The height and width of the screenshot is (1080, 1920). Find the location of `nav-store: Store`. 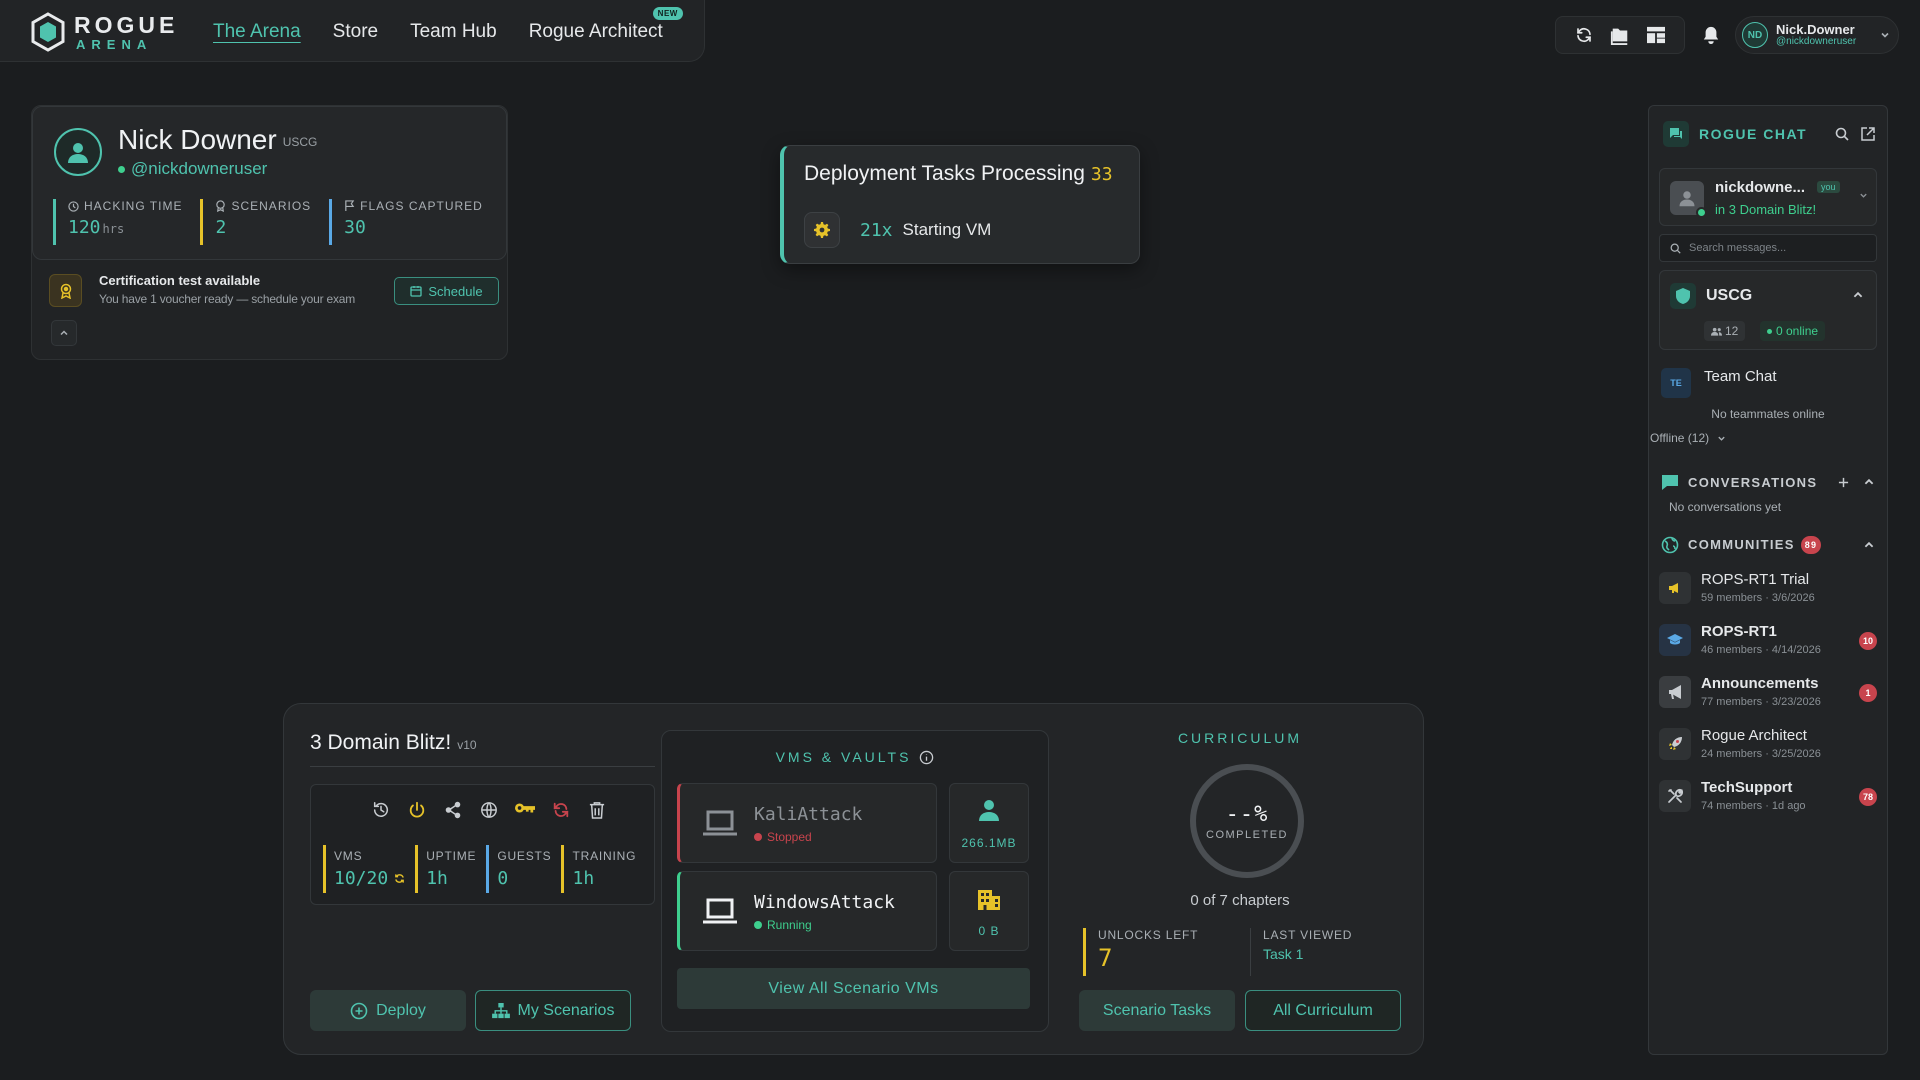

nav-store: Store is located at coordinates (355, 32).